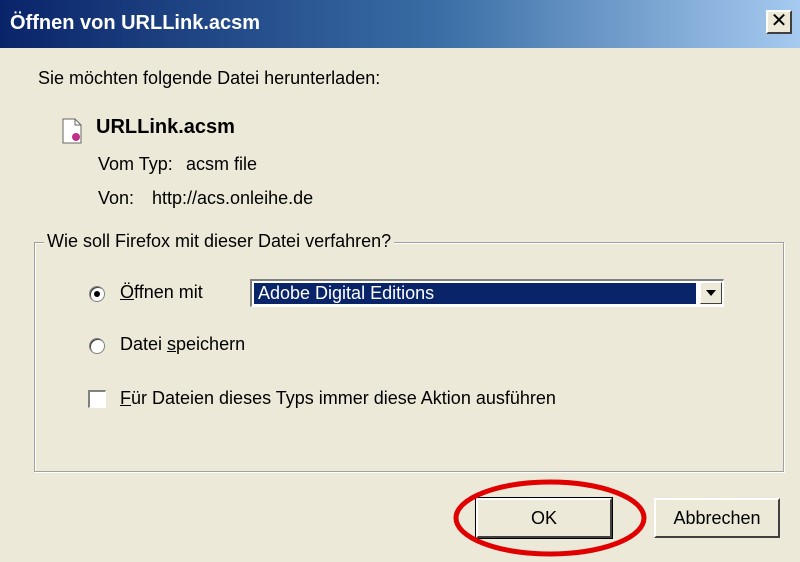 The width and height of the screenshot is (800, 562). I want to click on save-file-label-start: Datei, so click(144, 344).